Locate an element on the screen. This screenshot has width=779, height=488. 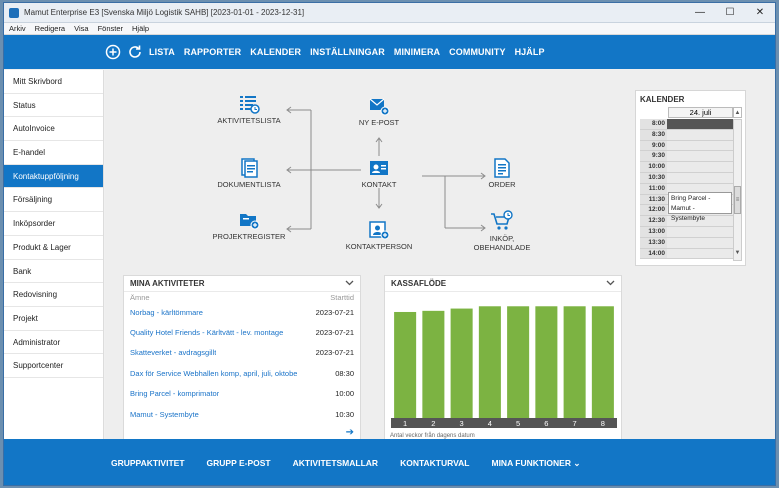
flow-label-new-email: NY E-POST is located at coordinates (379, 122).